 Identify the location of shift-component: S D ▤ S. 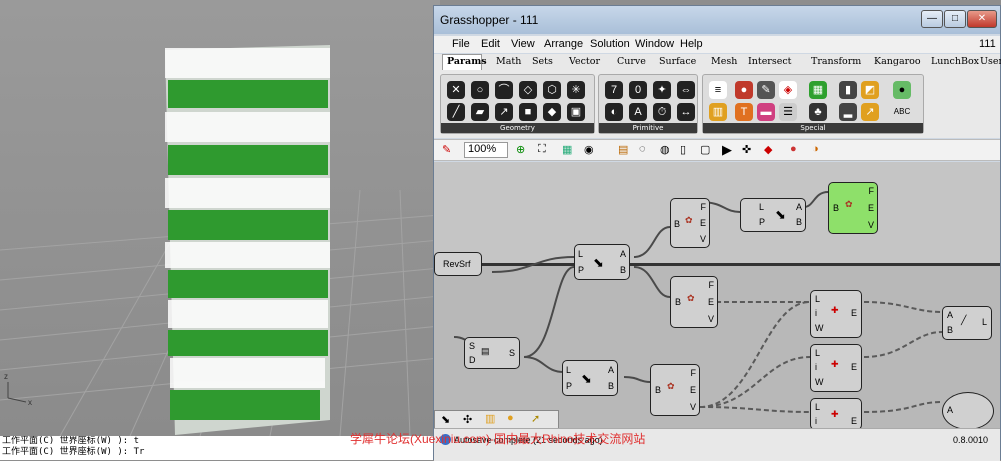
(492, 353).